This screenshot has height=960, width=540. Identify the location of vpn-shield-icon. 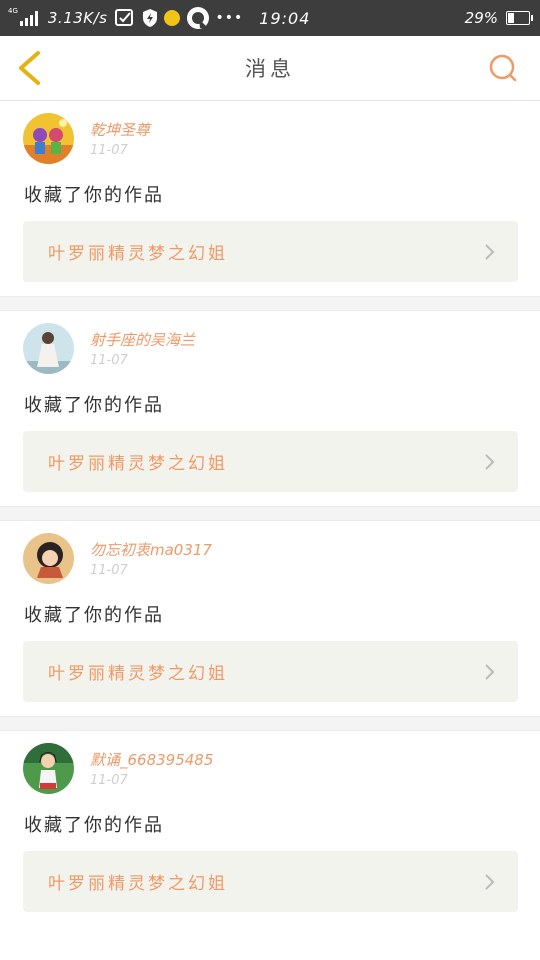
(125, 18).